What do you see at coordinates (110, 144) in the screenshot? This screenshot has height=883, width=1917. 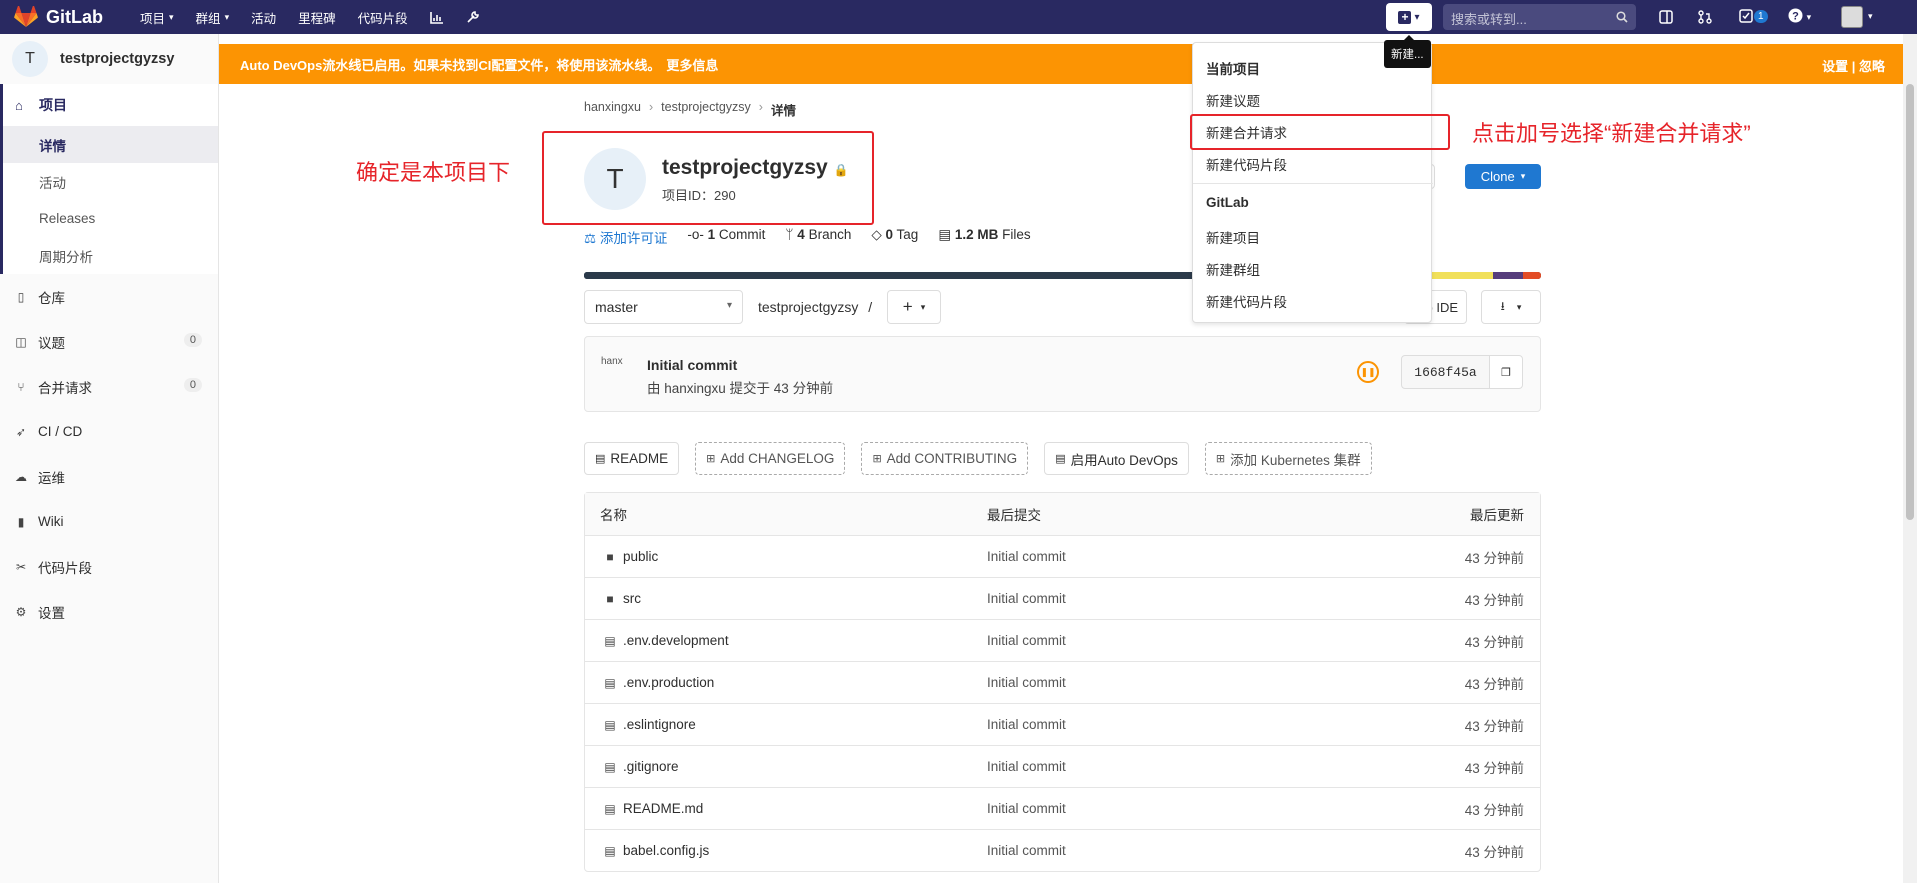 I see `sidebar-subitem-details: 详情` at bounding box center [110, 144].